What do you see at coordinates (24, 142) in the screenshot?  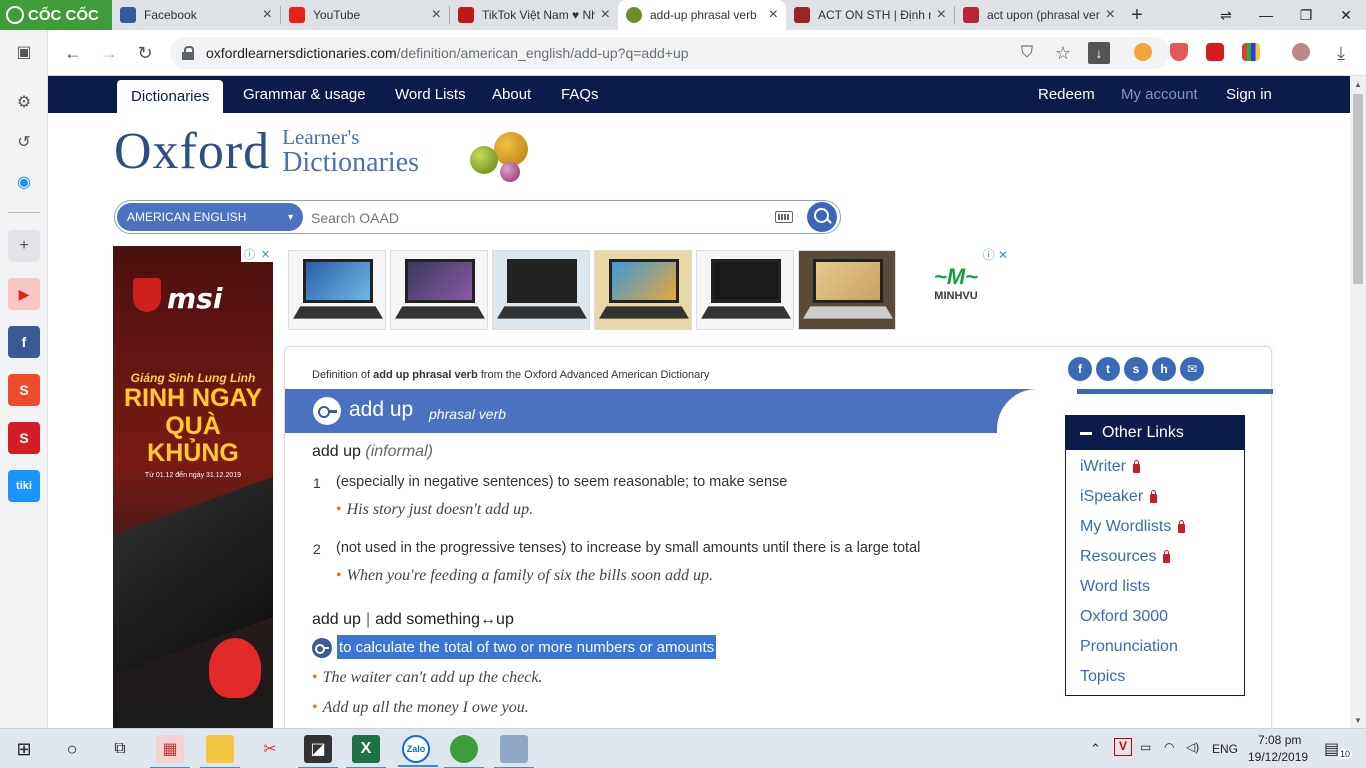 I see `history-icon: ↺` at bounding box center [24, 142].